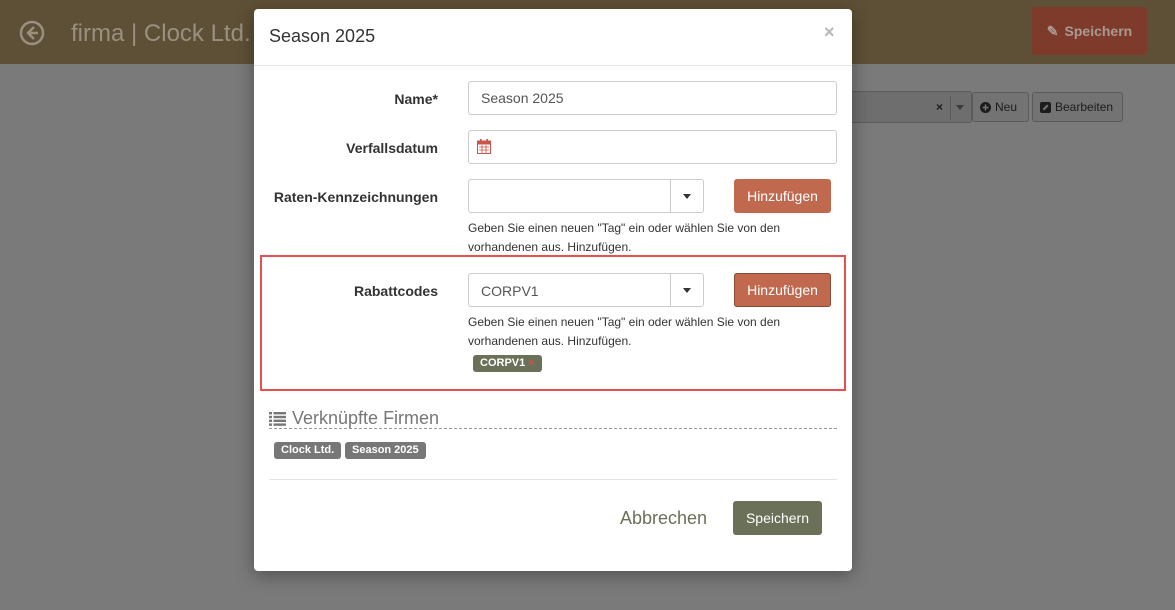  Describe the element at coordinates (912, 107) in the screenshot. I see `background-select: ×` at that location.